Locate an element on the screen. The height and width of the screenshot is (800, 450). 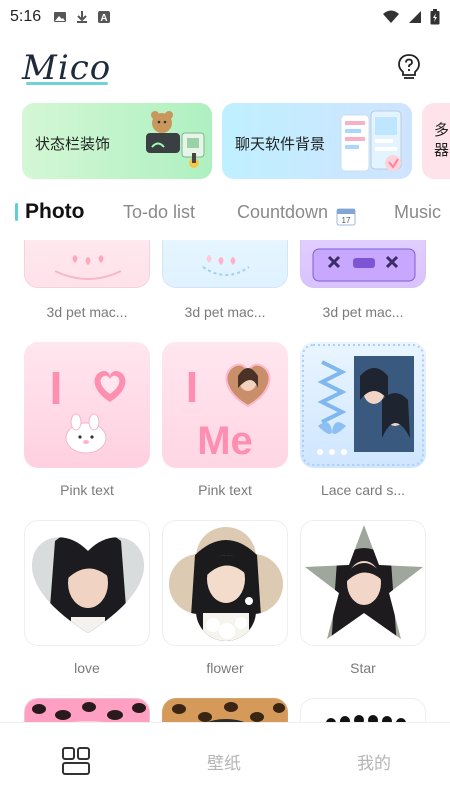
pet-machine-blue-preview is located at coordinates (226, 265).